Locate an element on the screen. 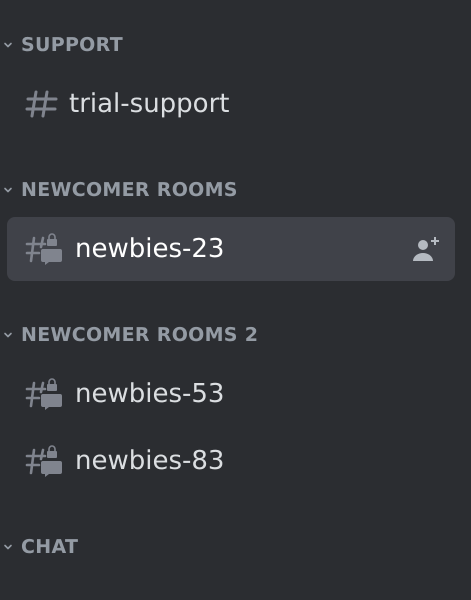 Image resolution: width=471 pixels, height=600 pixels. category-title: NEWCOMER ROOMS is located at coordinates (129, 190).